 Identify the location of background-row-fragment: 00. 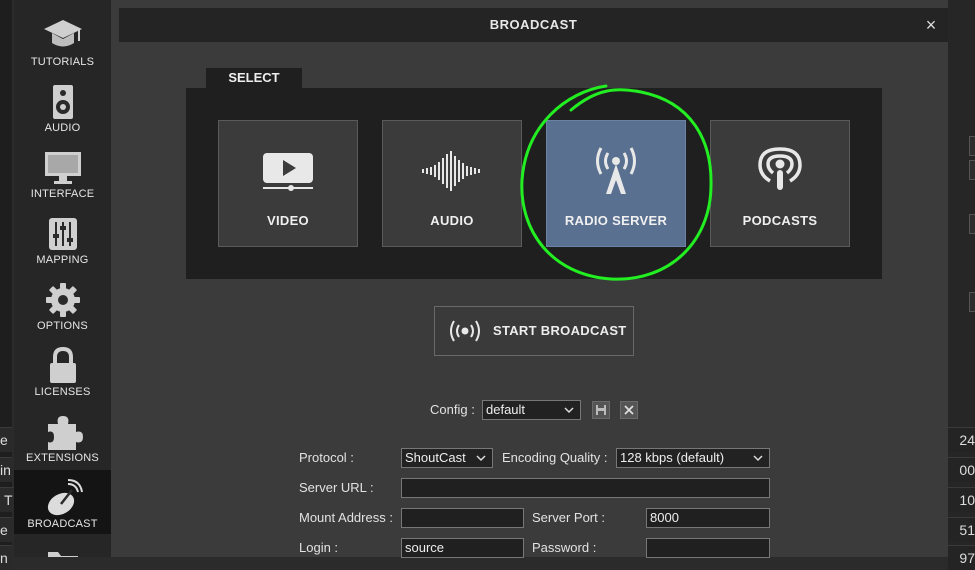
(961, 469).